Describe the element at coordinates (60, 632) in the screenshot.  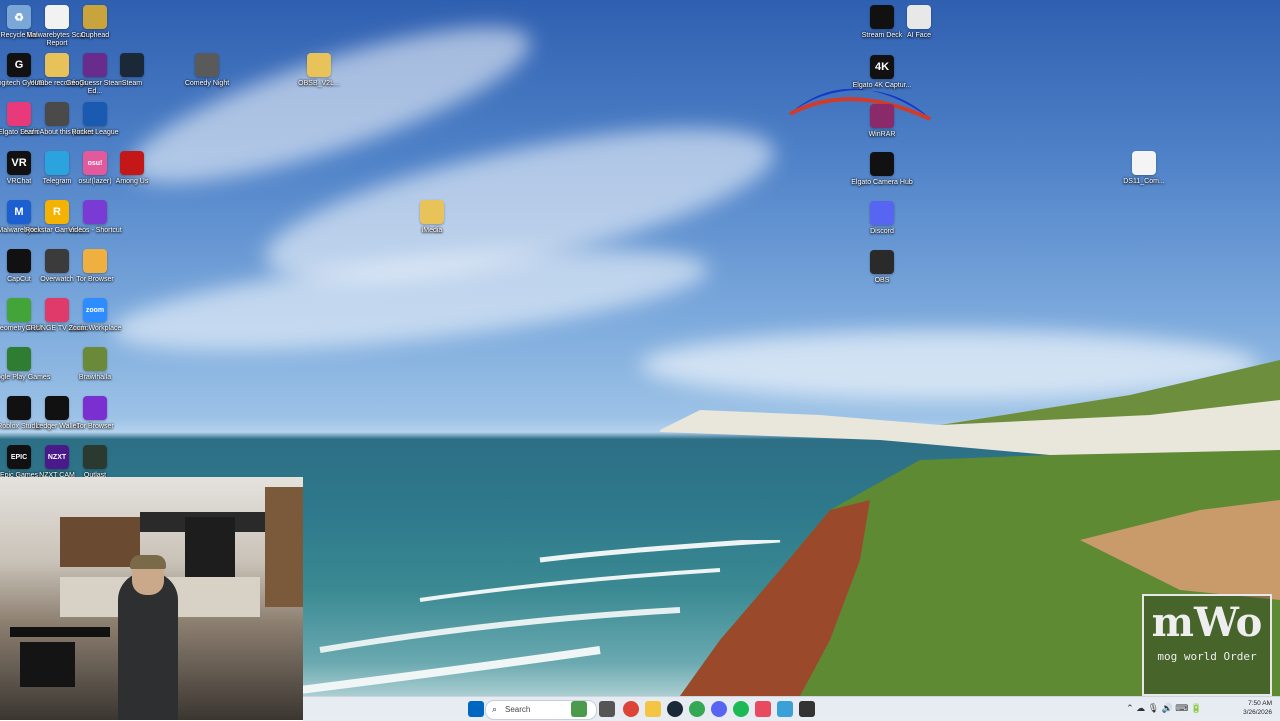
I see `mic-arm` at that location.